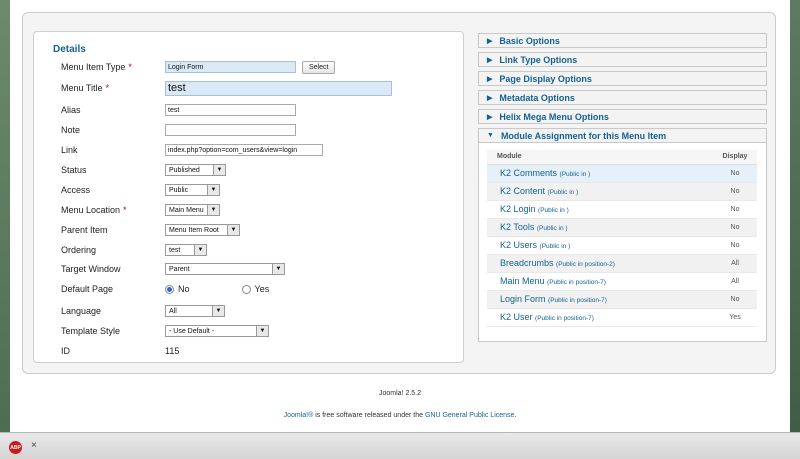  I want to click on template-style-label: Template Style, so click(91, 331).